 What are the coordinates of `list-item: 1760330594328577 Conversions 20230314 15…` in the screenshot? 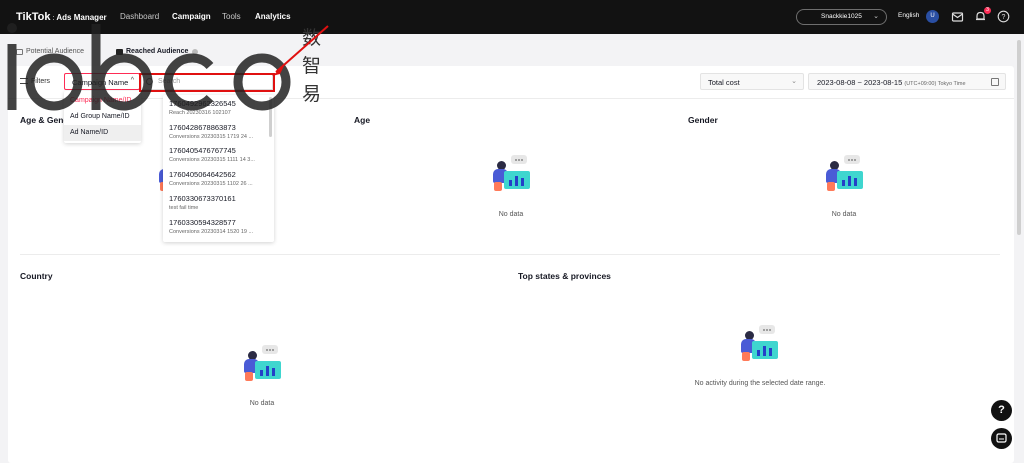 It's located at (219, 226).